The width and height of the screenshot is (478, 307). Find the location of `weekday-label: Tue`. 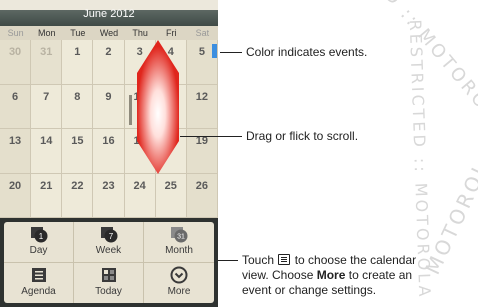

weekday-label: Tue is located at coordinates (78, 33).